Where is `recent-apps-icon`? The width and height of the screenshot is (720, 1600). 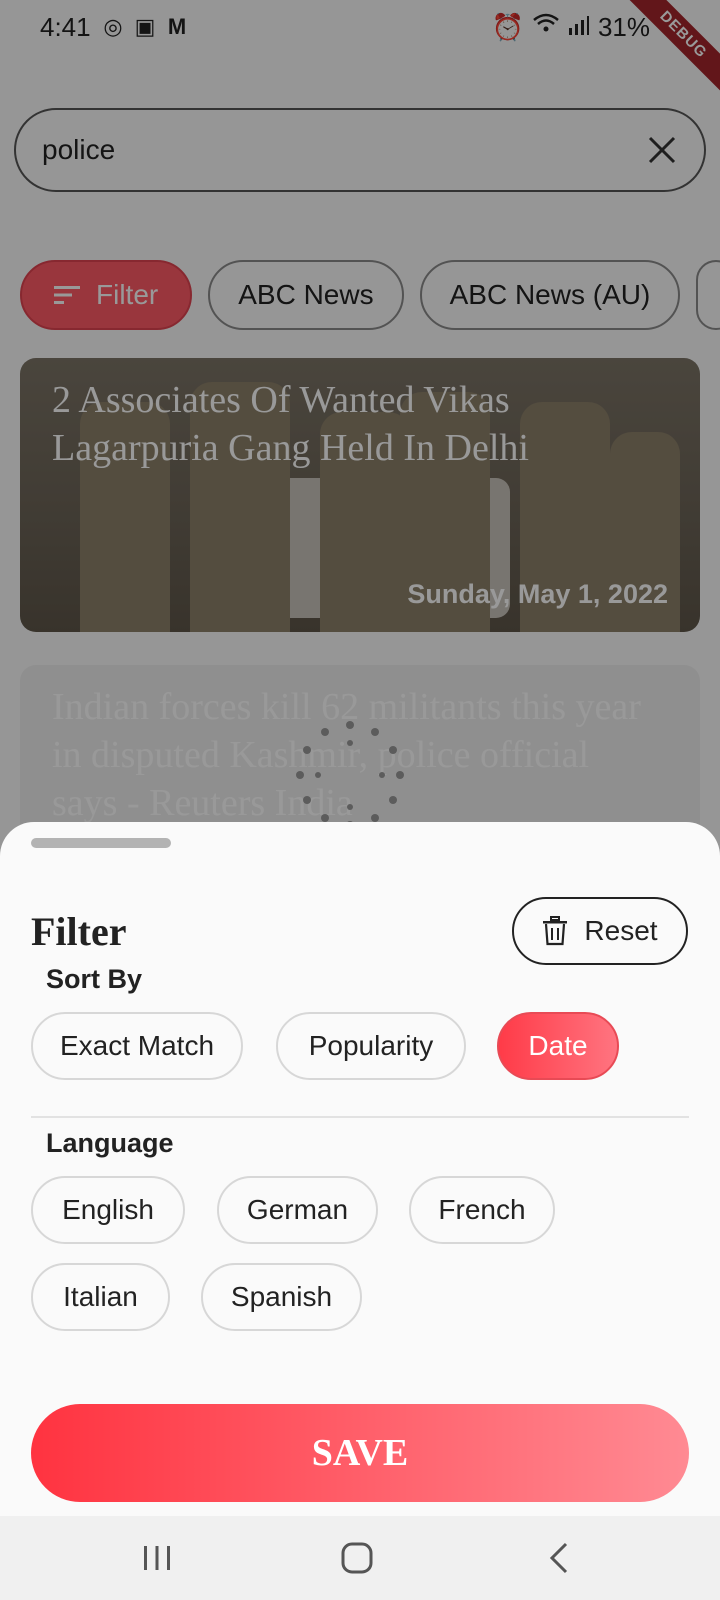
recent-apps-icon is located at coordinates (157, 1558).